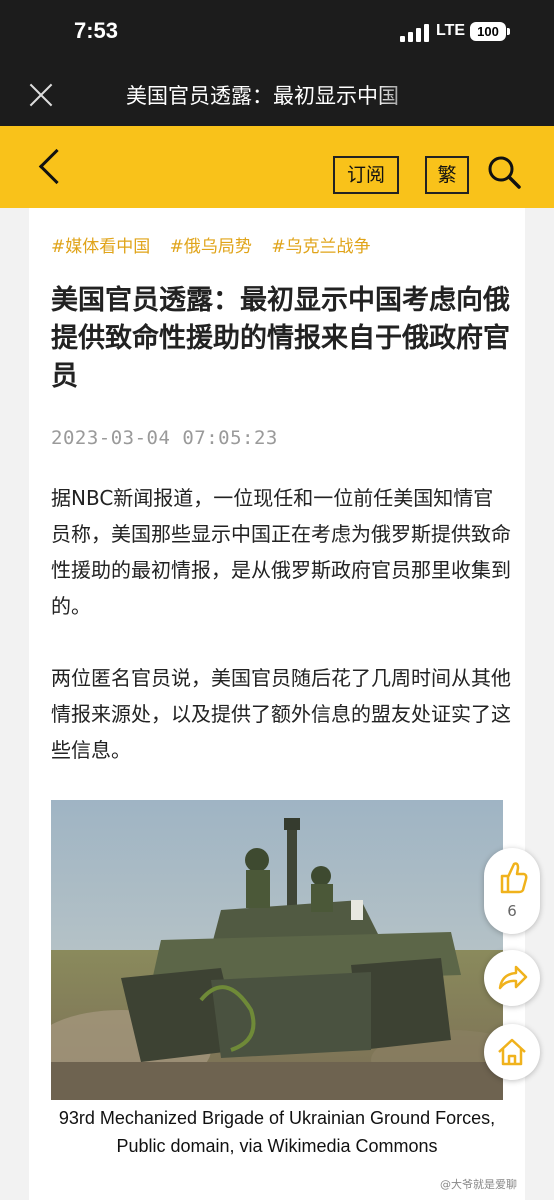  What do you see at coordinates (164, 438) in the screenshot?
I see `article-date: 2023-03-04 07:05:23` at bounding box center [164, 438].